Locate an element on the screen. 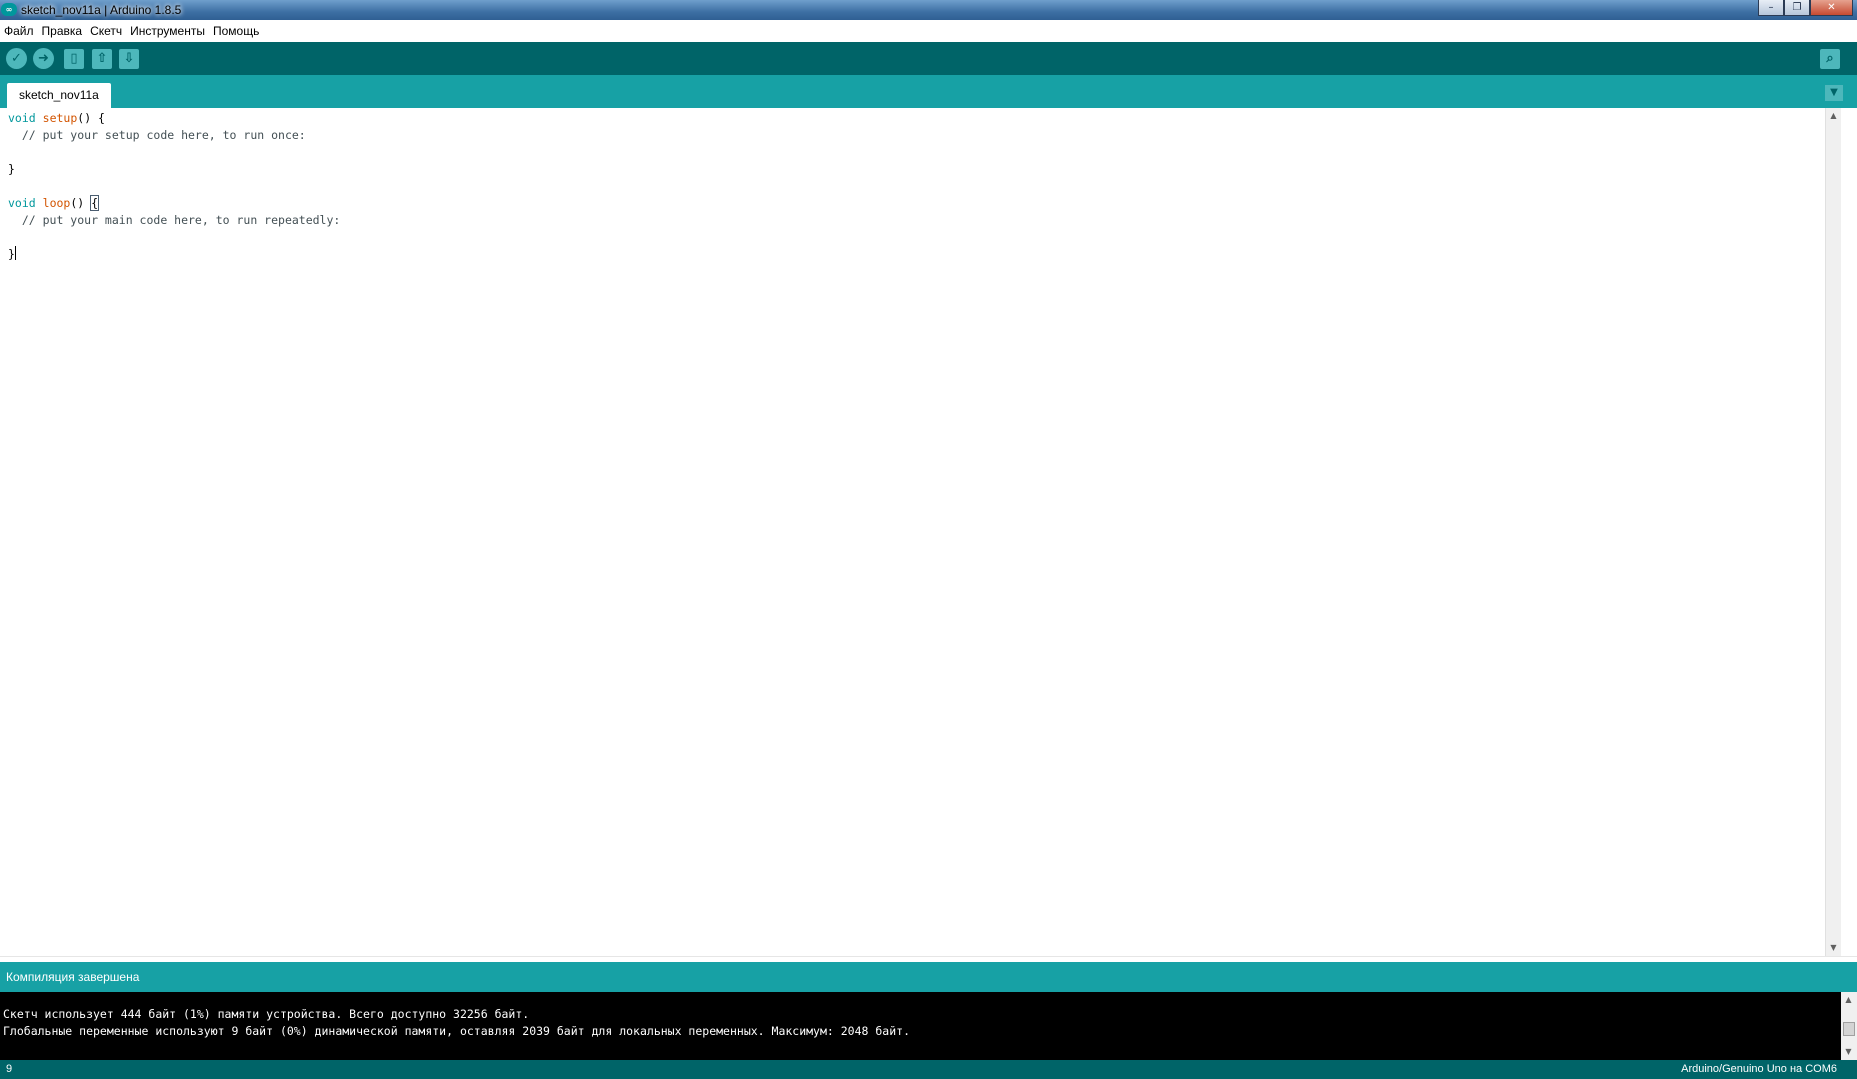  code-line-4: } is located at coordinates (11, 169).